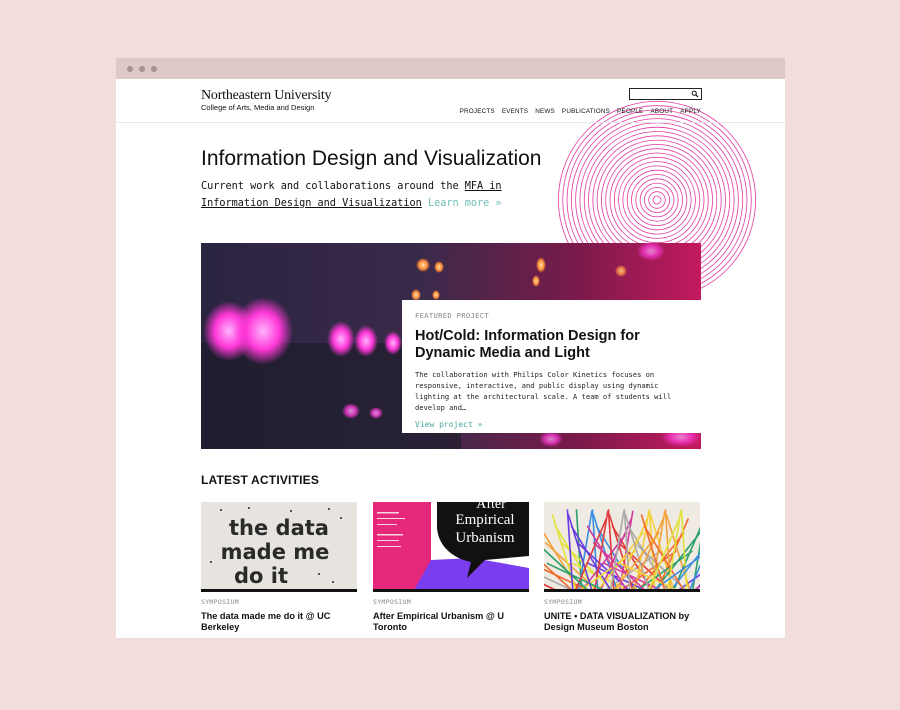 This screenshot has height=710, width=900. I want to click on empirical-urbanism-poster: After Empirical Urbanism, so click(451, 545).